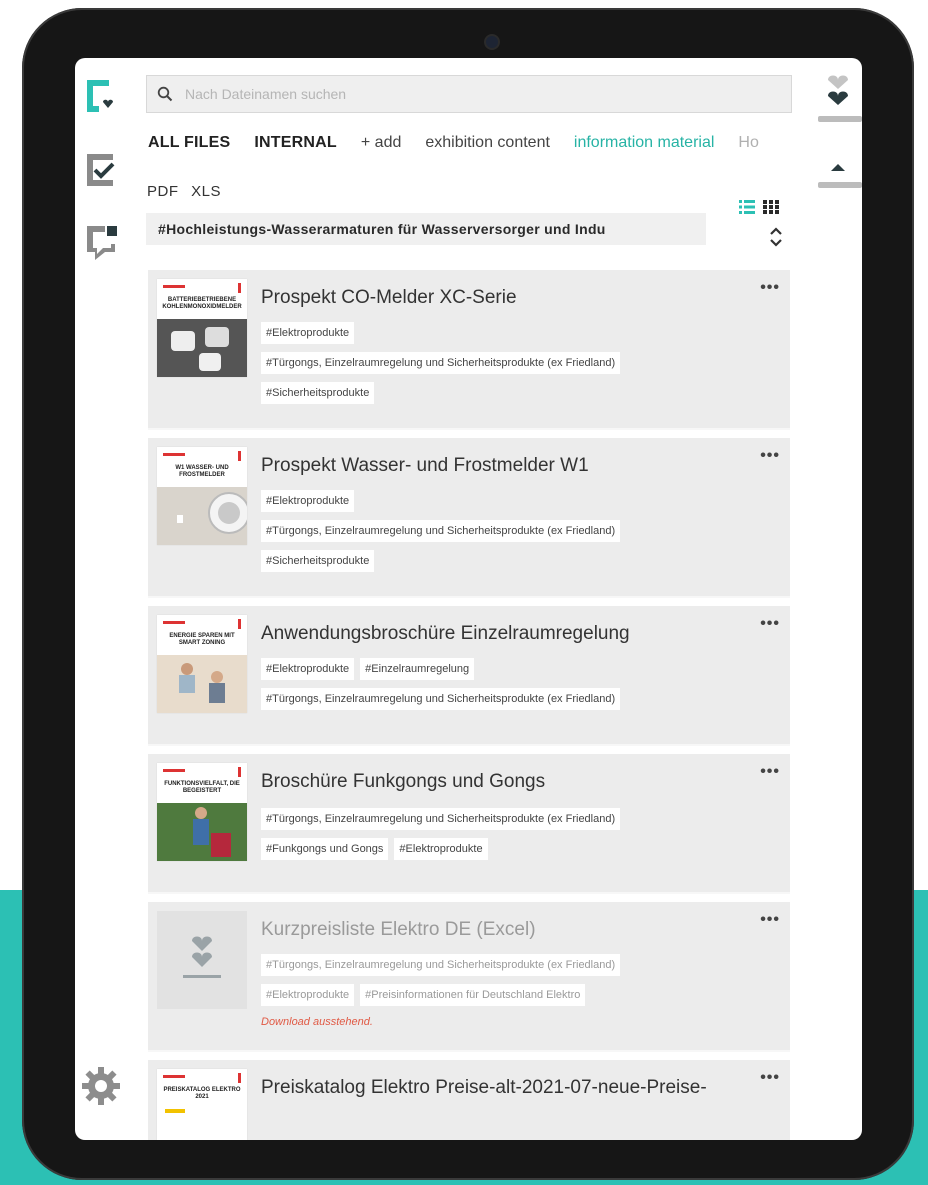 The height and width of the screenshot is (1185, 928). Describe the element at coordinates (101, 240) in the screenshot. I see `messages-nav-icon` at that location.